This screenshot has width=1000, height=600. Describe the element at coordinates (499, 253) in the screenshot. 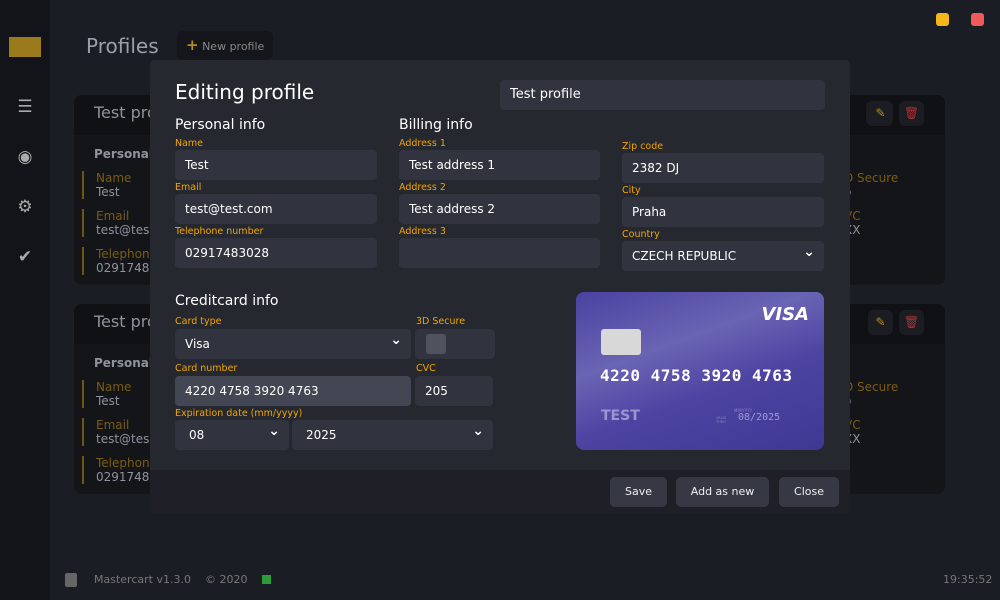

I see `address3-input` at that location.